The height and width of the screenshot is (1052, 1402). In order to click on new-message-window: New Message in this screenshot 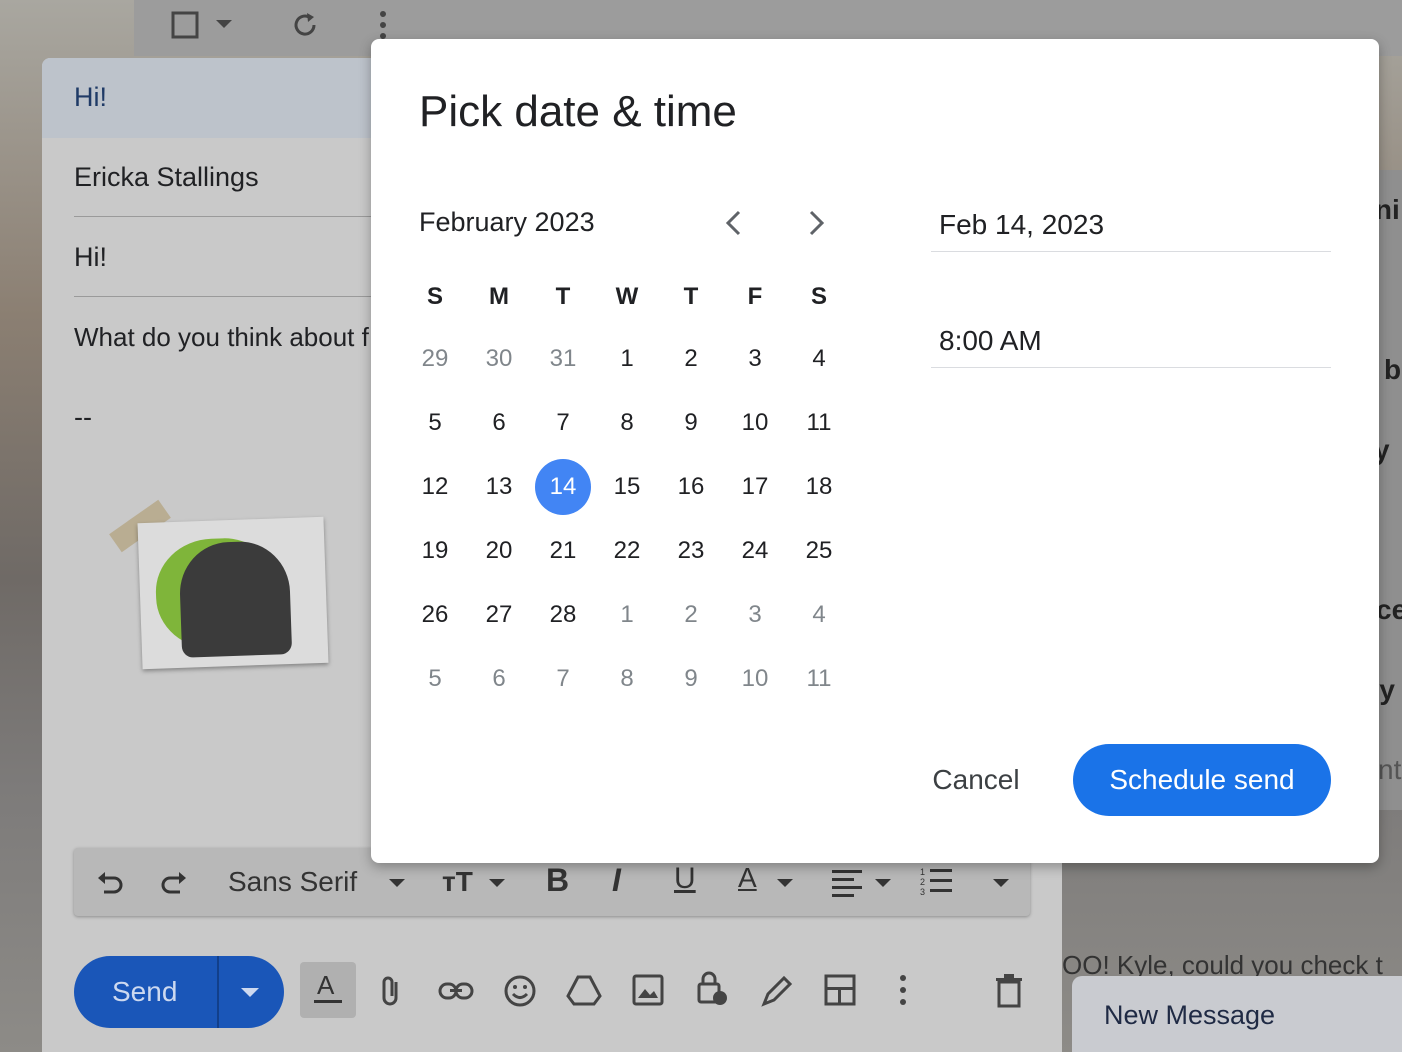, I will do `click(1237, 1014)`.